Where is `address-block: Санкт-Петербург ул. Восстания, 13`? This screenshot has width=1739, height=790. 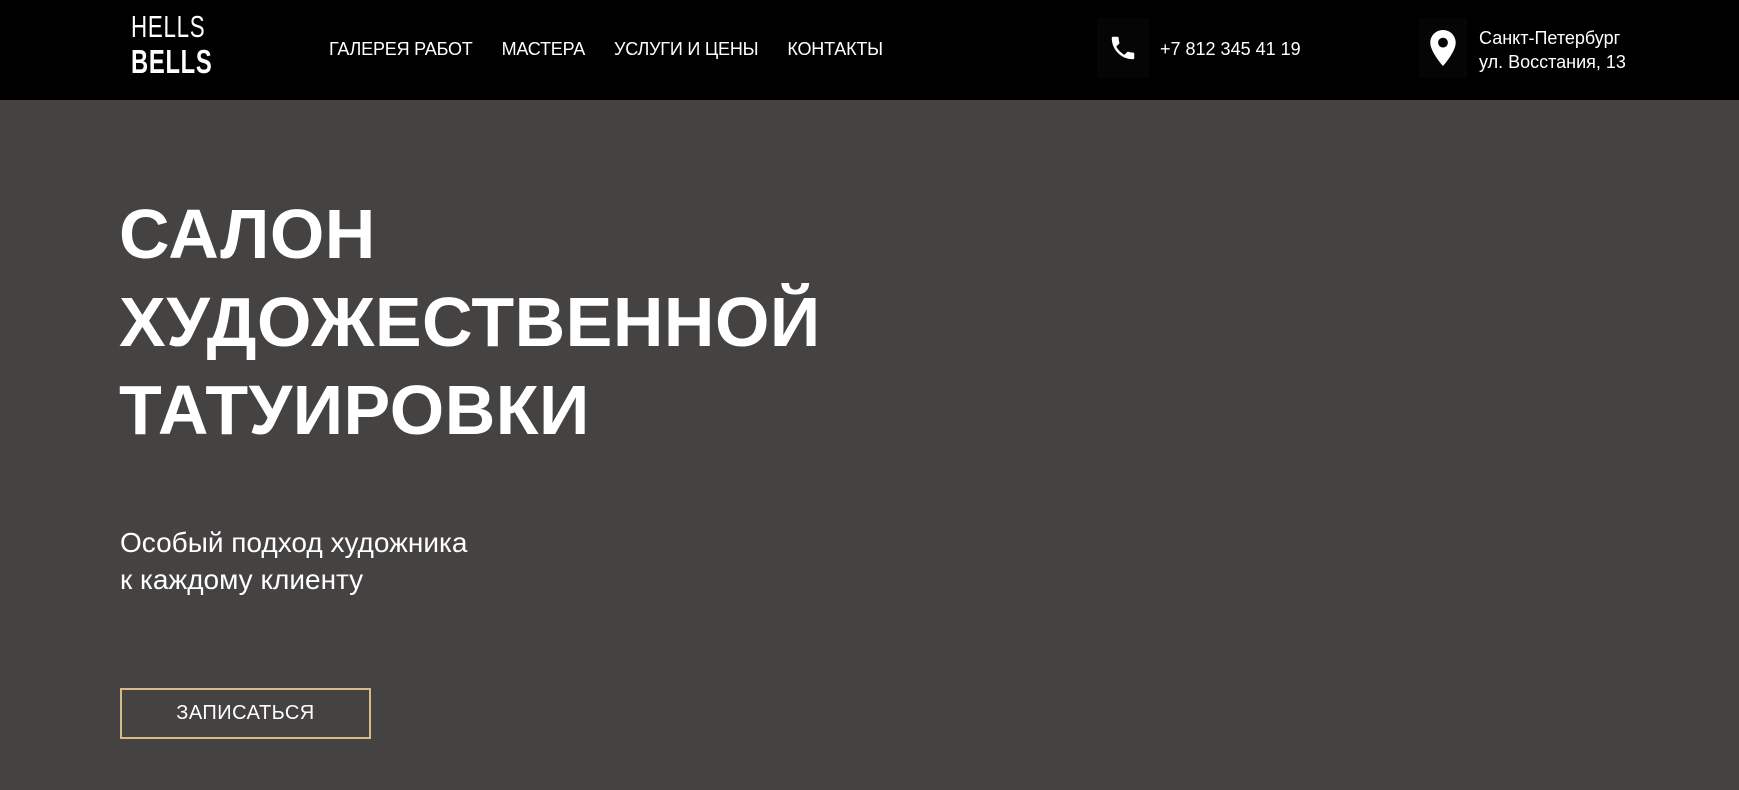 address-block: Санкт-Петербург ул. Восстания, 13 is located at coordinates (1552, 50).